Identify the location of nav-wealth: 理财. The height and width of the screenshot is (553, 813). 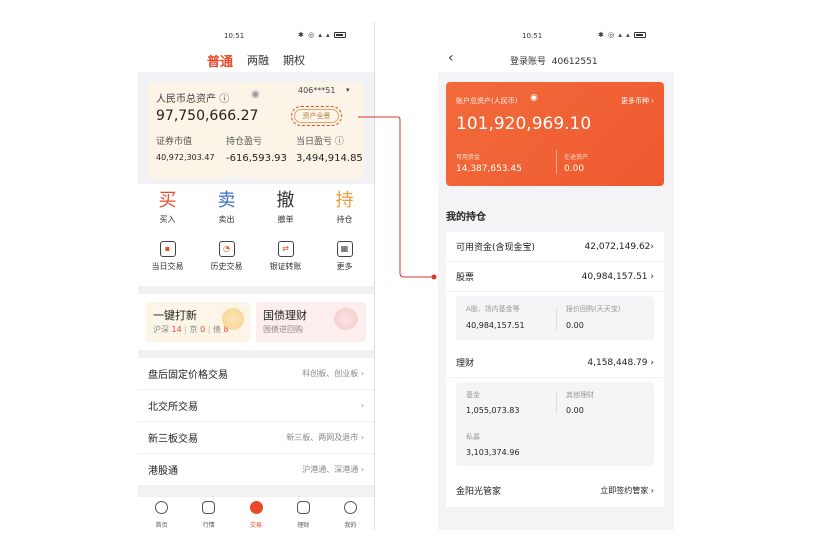
(303, 513).